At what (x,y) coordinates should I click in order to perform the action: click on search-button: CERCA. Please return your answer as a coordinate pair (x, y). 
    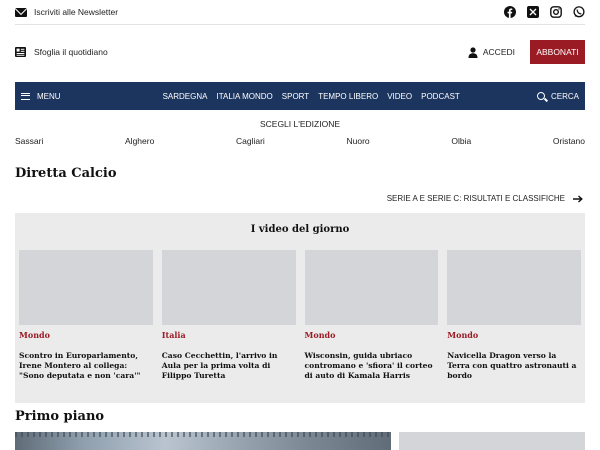
    Looking at the image, I should click on (557, 96).